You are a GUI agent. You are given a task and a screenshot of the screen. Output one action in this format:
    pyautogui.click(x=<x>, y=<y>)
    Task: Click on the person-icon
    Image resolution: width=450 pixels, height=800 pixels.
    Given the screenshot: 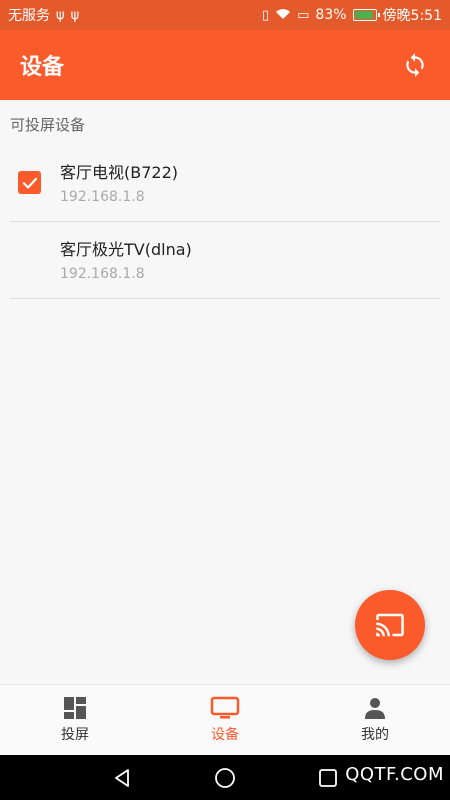 What is the action you would take?
    pyautogui.click(x=375, y=708)
    